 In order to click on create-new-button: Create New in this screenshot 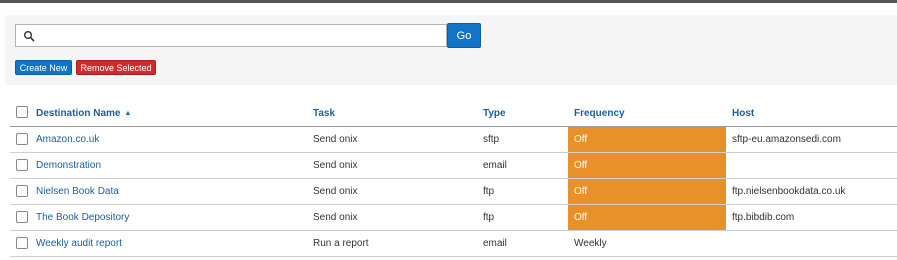, I will do `click(43, 67)`.